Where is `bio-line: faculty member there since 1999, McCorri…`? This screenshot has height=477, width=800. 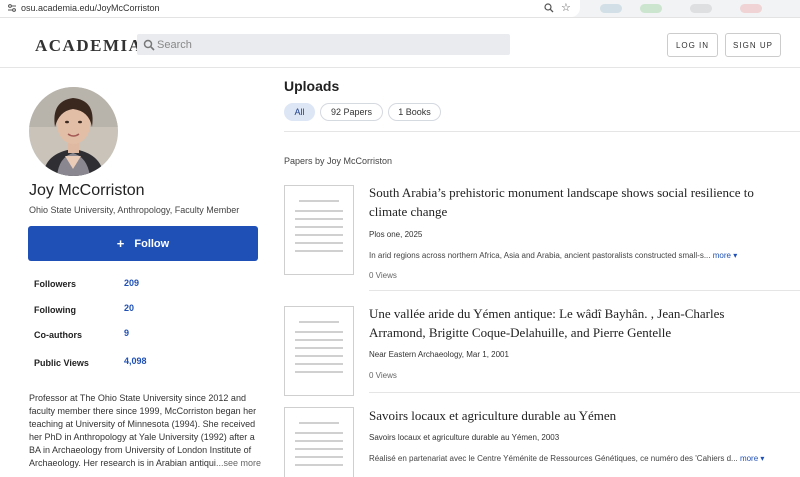 bio-line: faculty member there since 1999, McCorri… is located at coordinates (143, 411).